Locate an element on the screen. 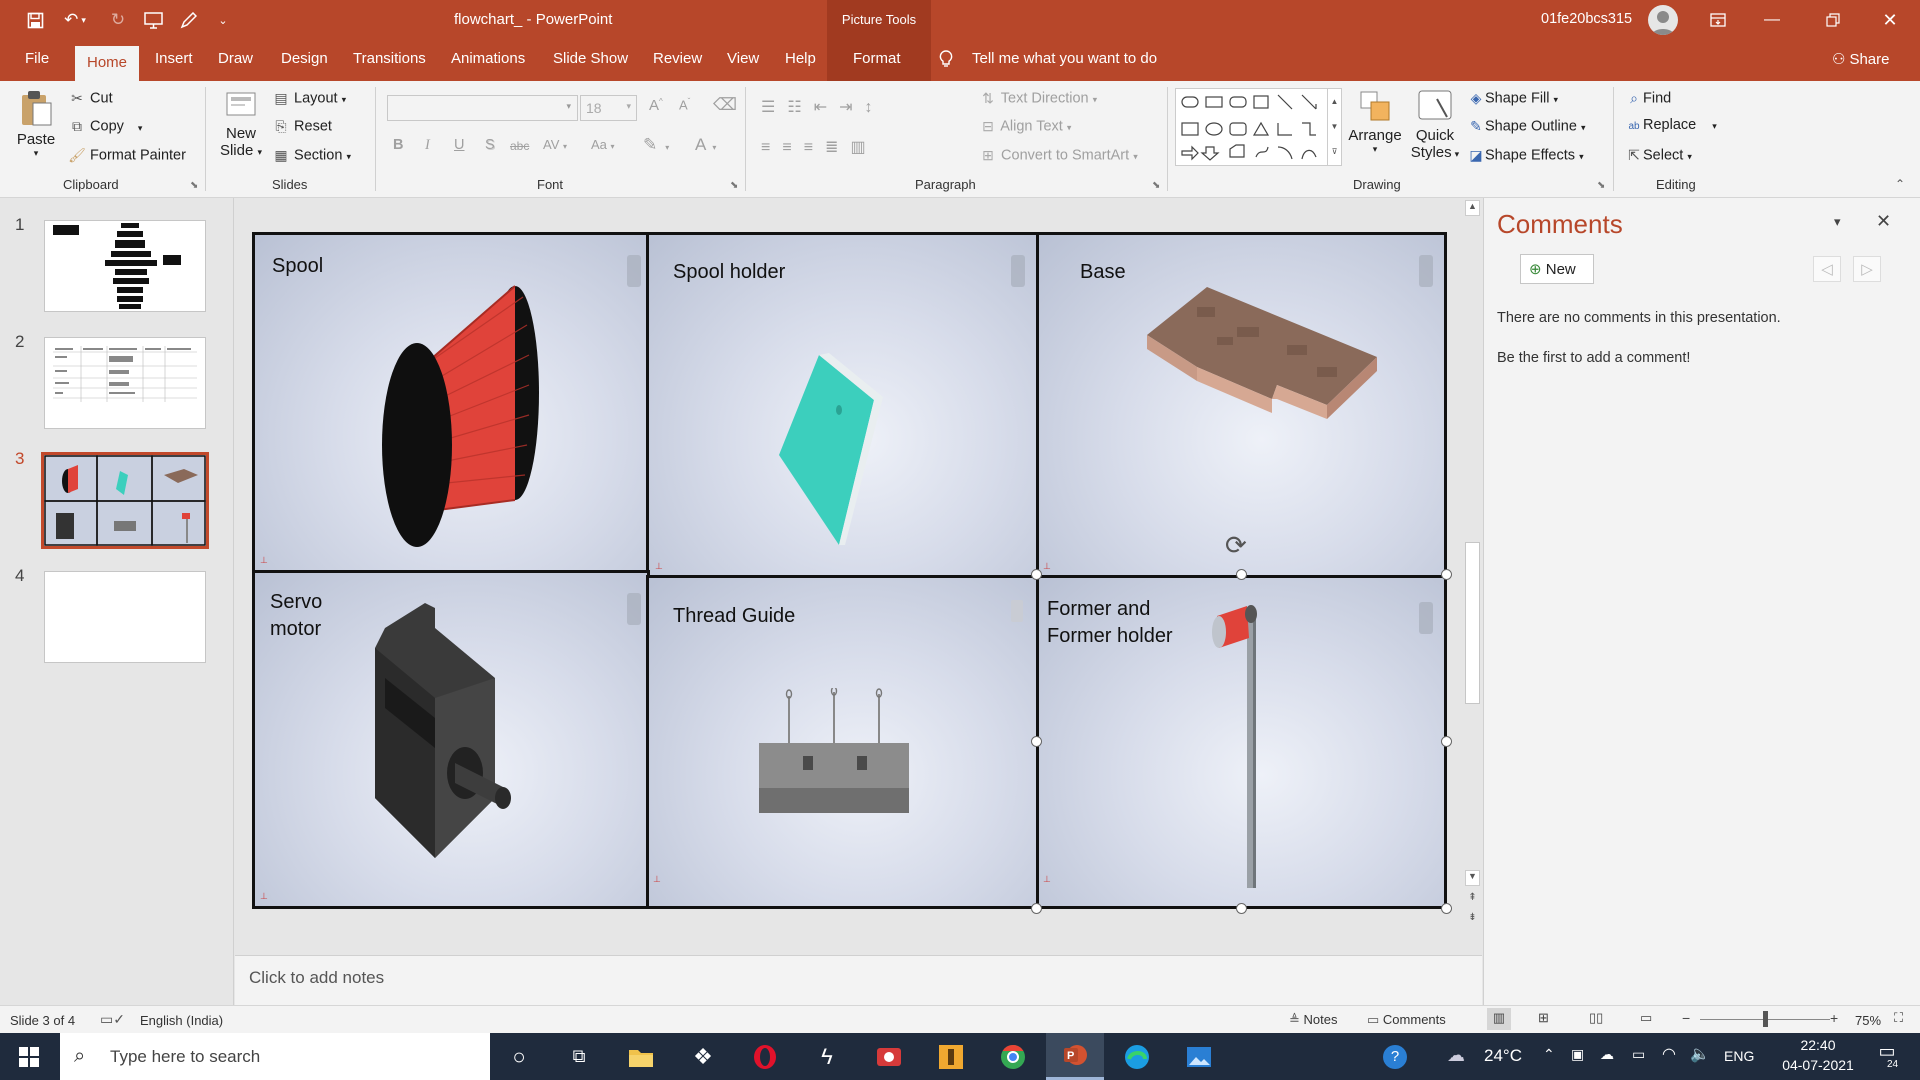 Image resolution: width=1920 pixels, height=1080 pixels. slide-scrollbar: ▲ ▼ ⇞ ⇟ is located at coordinates (1472, 567).